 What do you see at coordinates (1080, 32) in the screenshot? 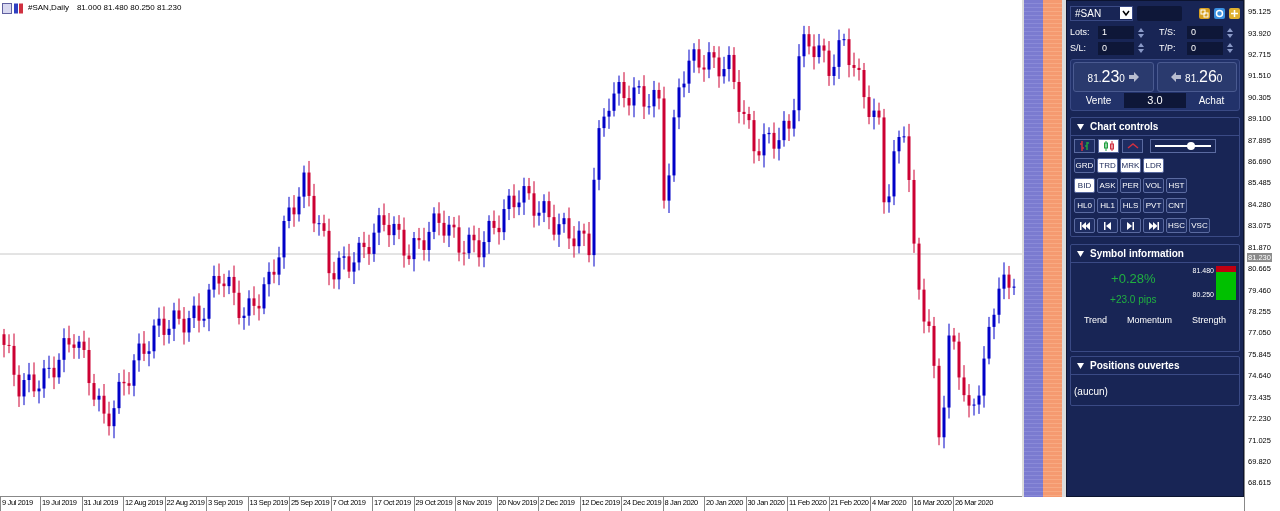
I see `field-label: Lots:` at bounding box center [1080, 32].